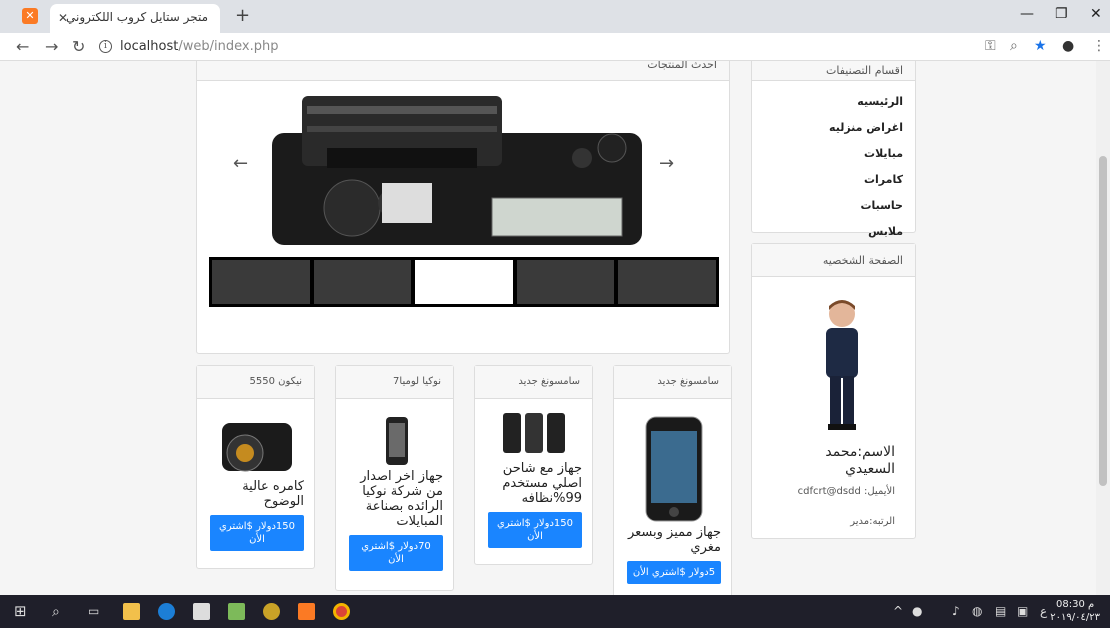 This screenshot has height=628, width=1110. What do you see at coordinates (1061, 14) in the screenshot?
I see `restore-icon: ❐` at bounding box center [1061, 14].